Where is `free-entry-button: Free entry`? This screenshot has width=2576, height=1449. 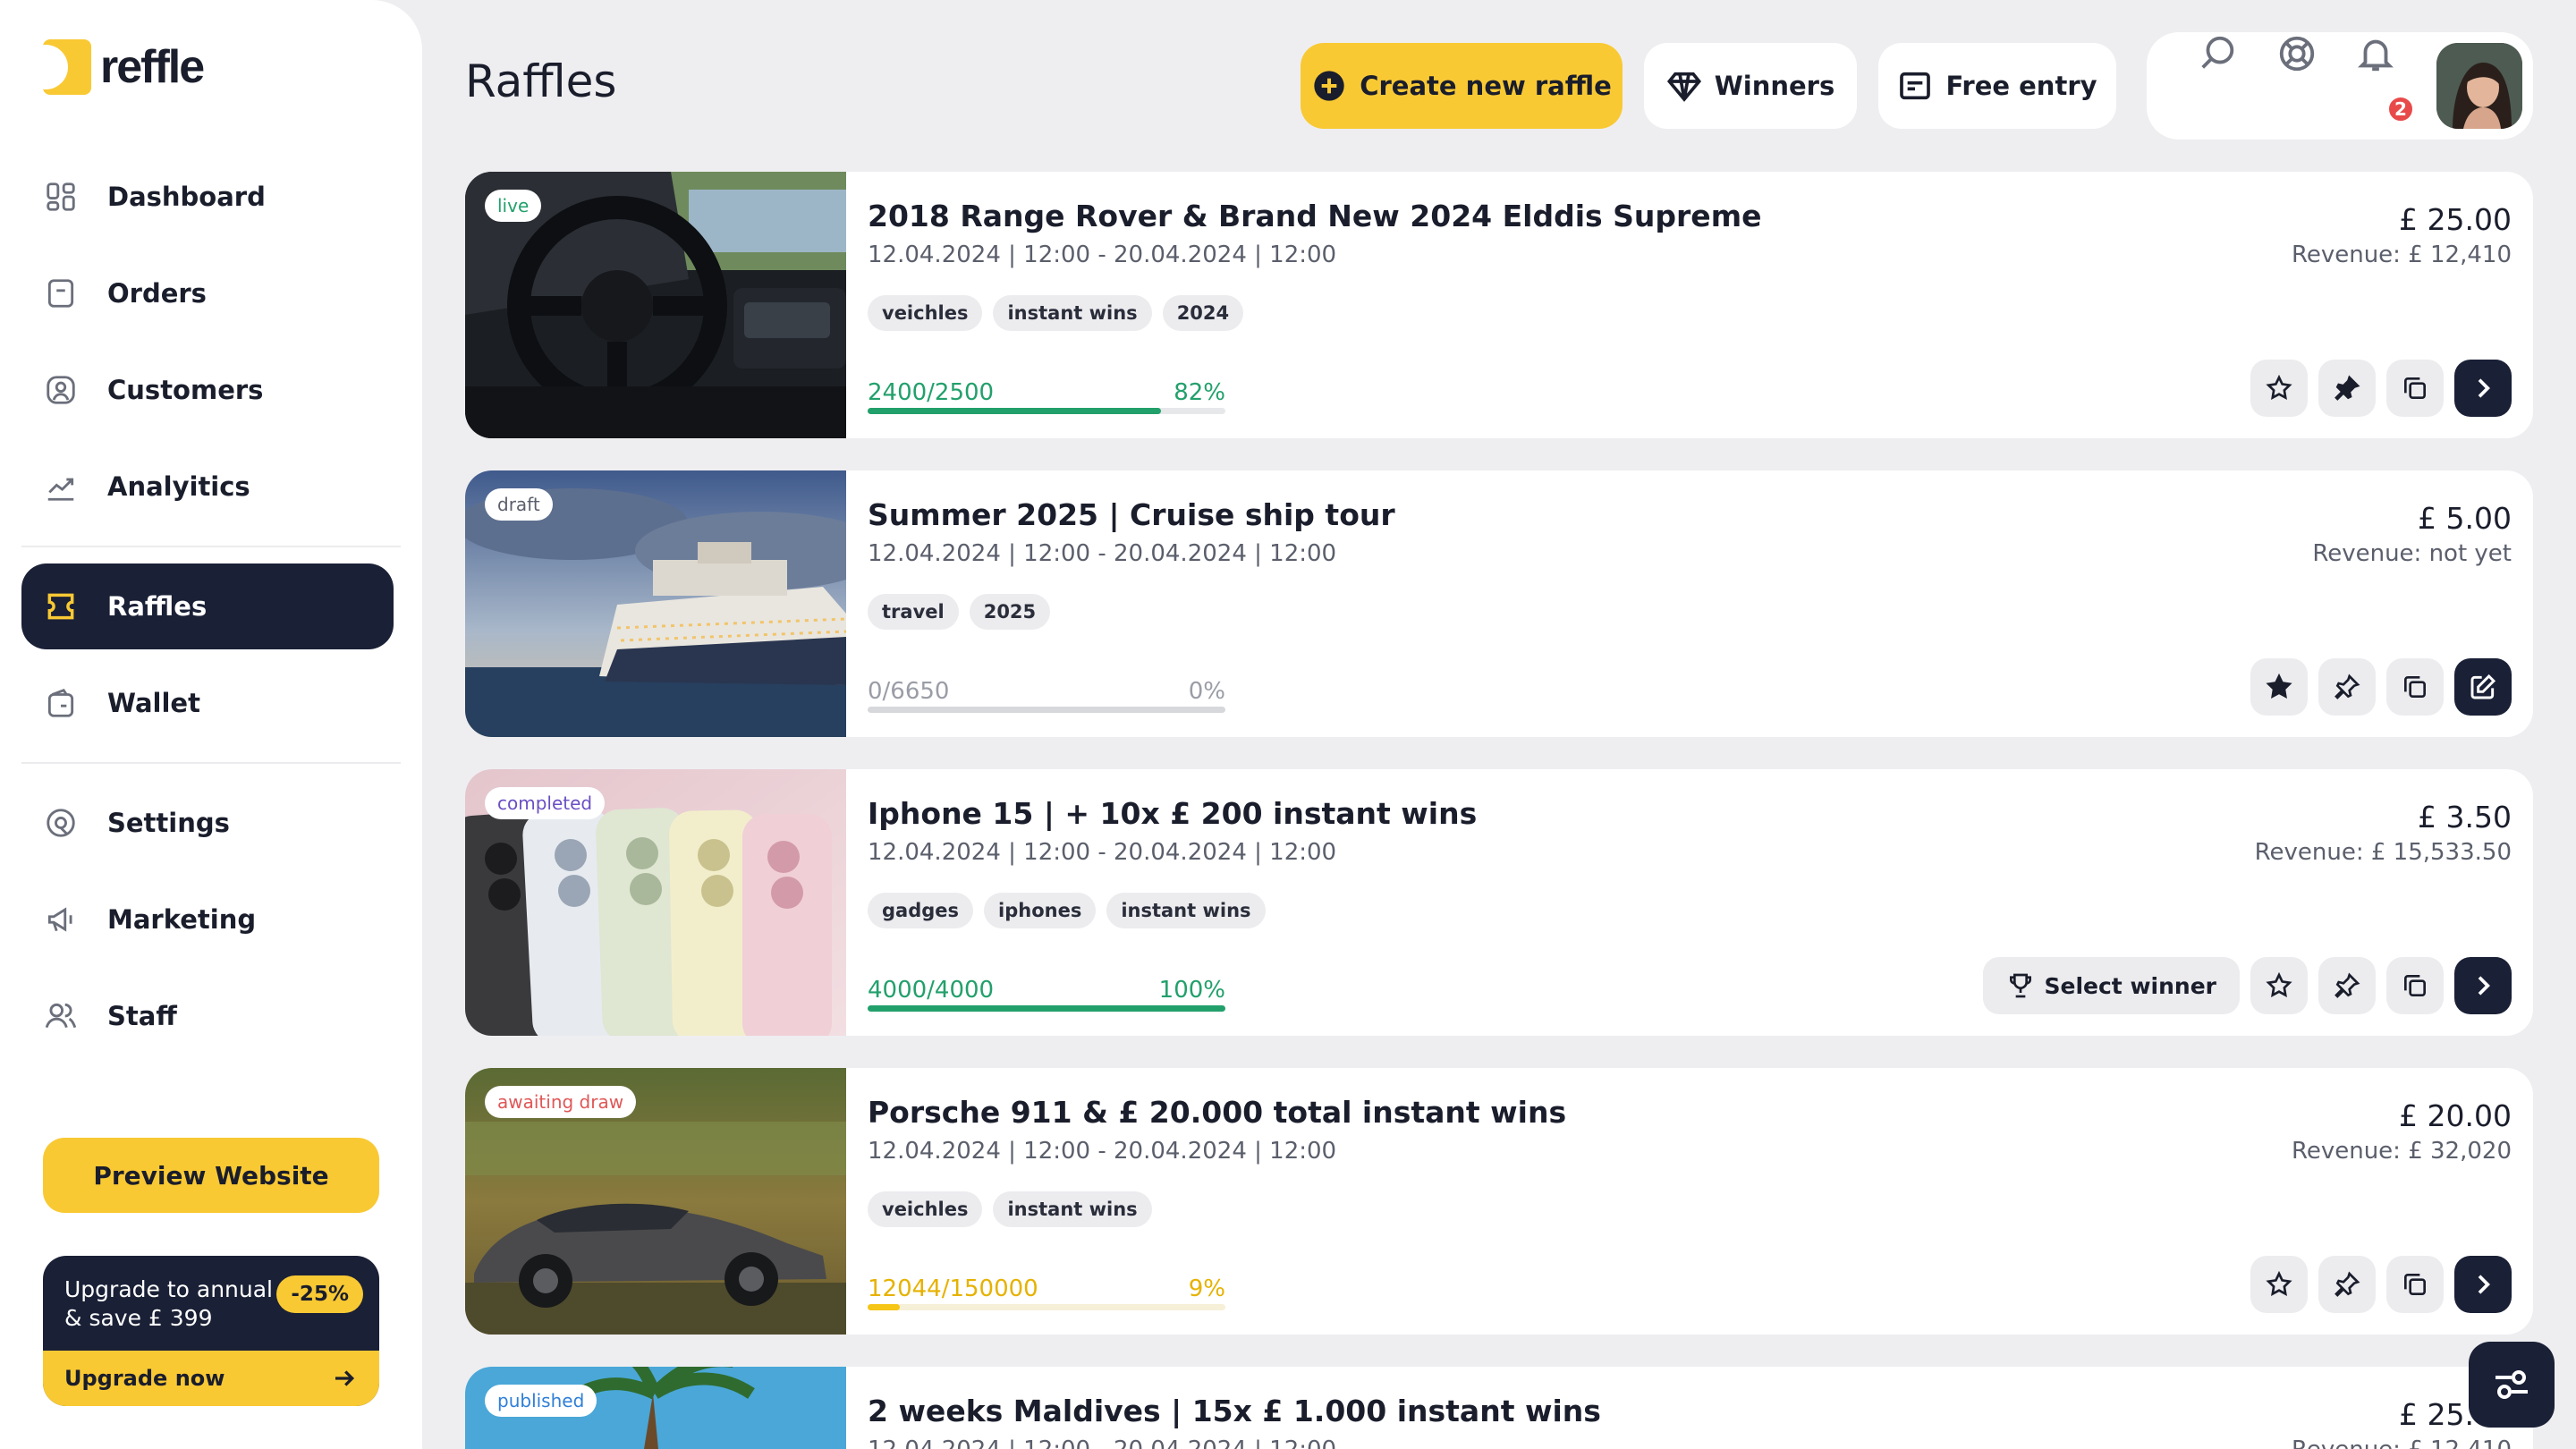 free-entry-button: Free entry is located at coordinates (1997, 86).